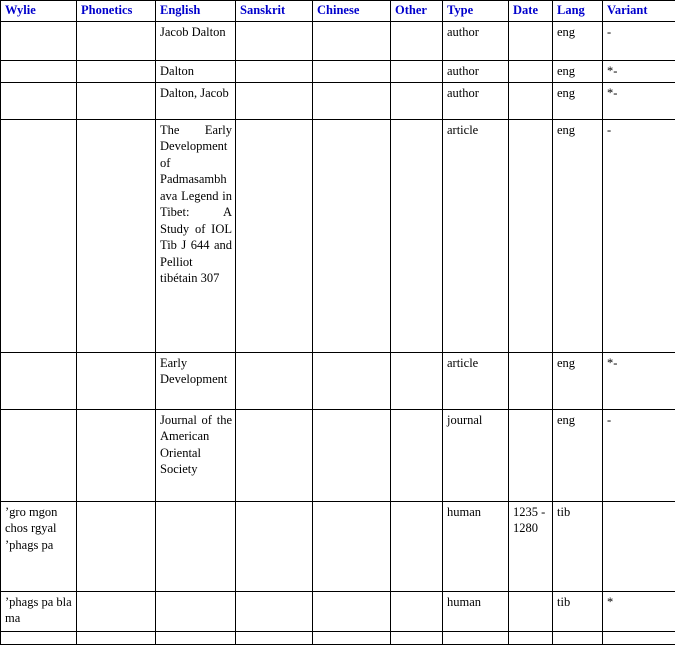 The image size is (675, 645). Describe the element at coordinates (578, 637) in the screenshot. I see `cell-lang` at that location.